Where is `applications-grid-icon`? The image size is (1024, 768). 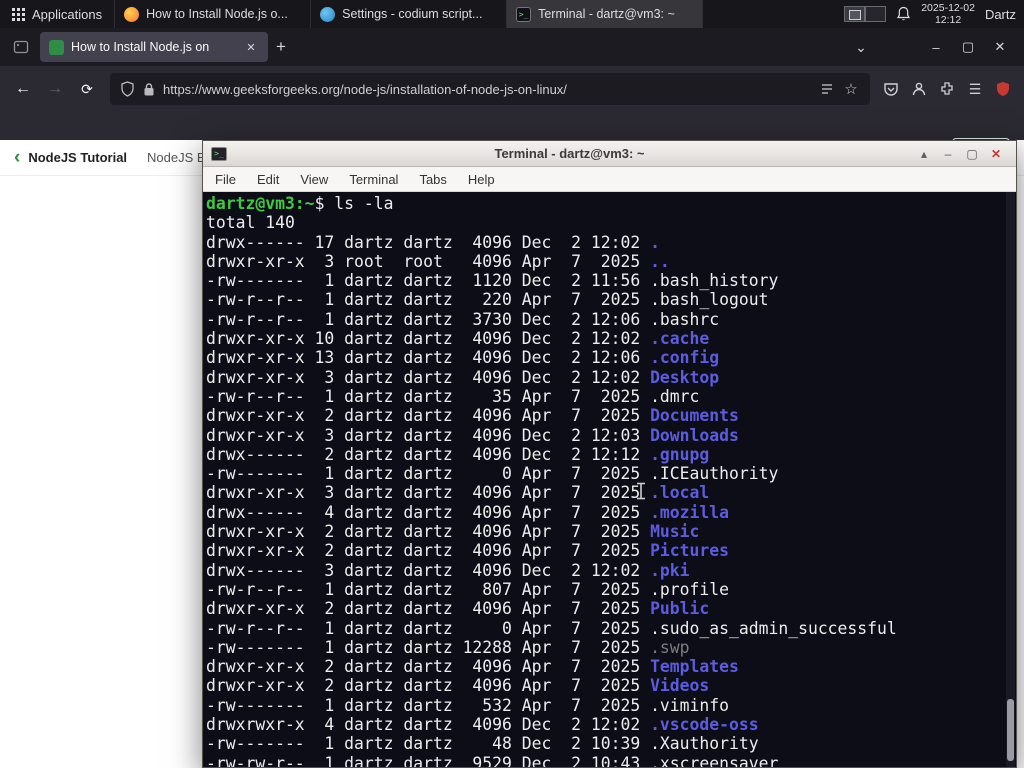
applications-grid-icon is located at coordinates (18, 14).